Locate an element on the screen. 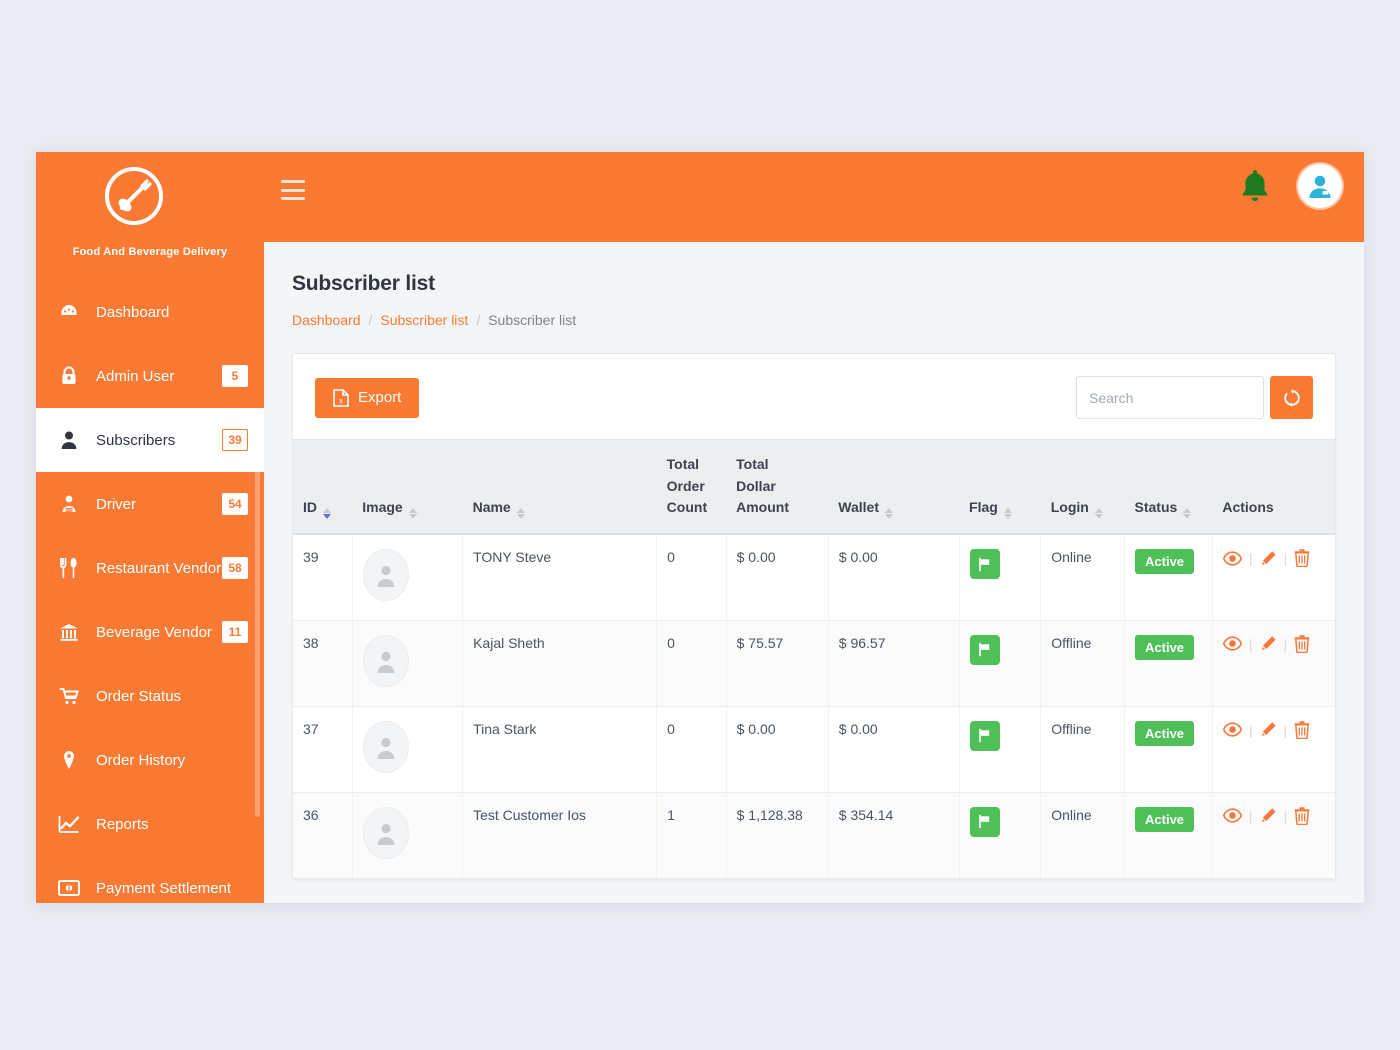 This screenshot has height=1050, width=1400. hamburger-icon is located at coordinates (293, 190).